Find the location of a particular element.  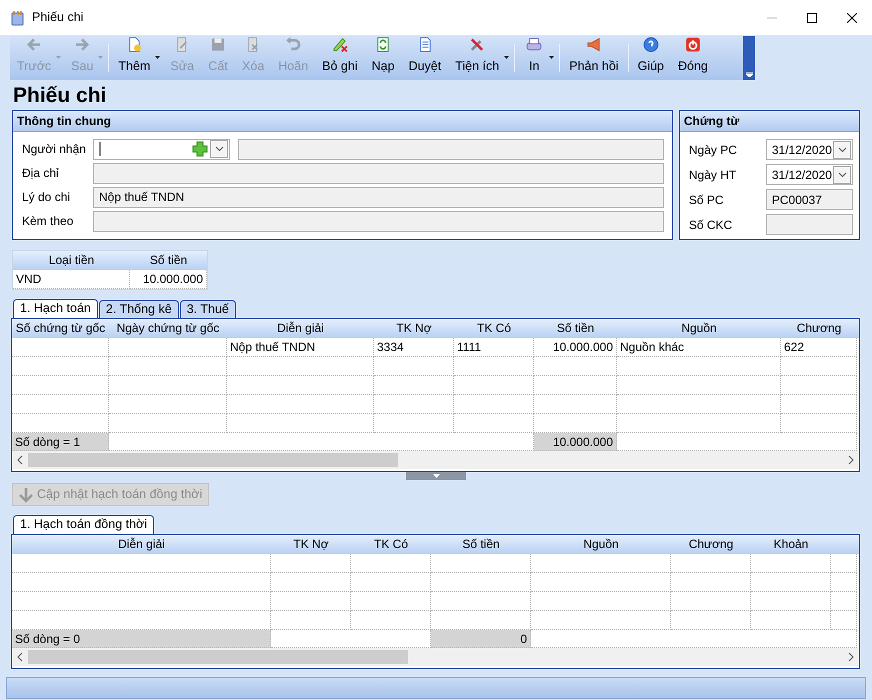

name-field is located at coordinates (451, 149).